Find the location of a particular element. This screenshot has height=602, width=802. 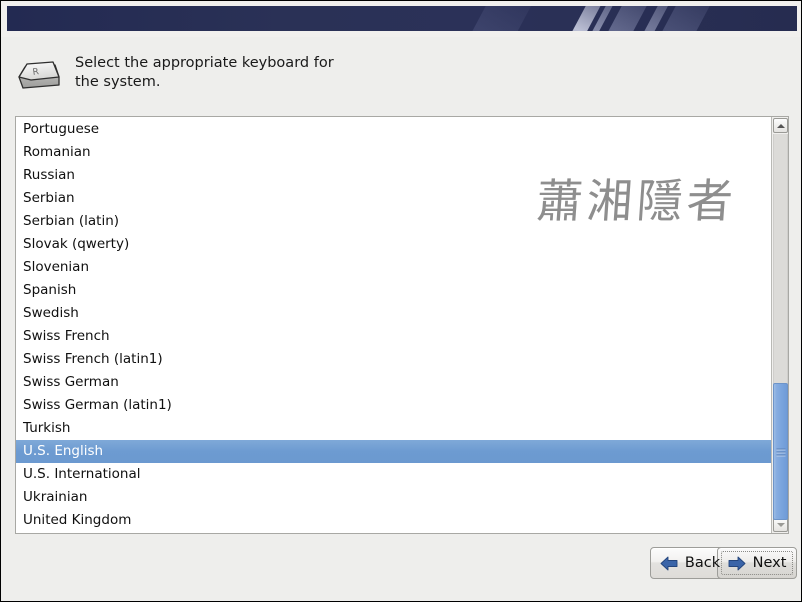

keyboard-list-item: Ukrainian is located at coordinates (393, 497).